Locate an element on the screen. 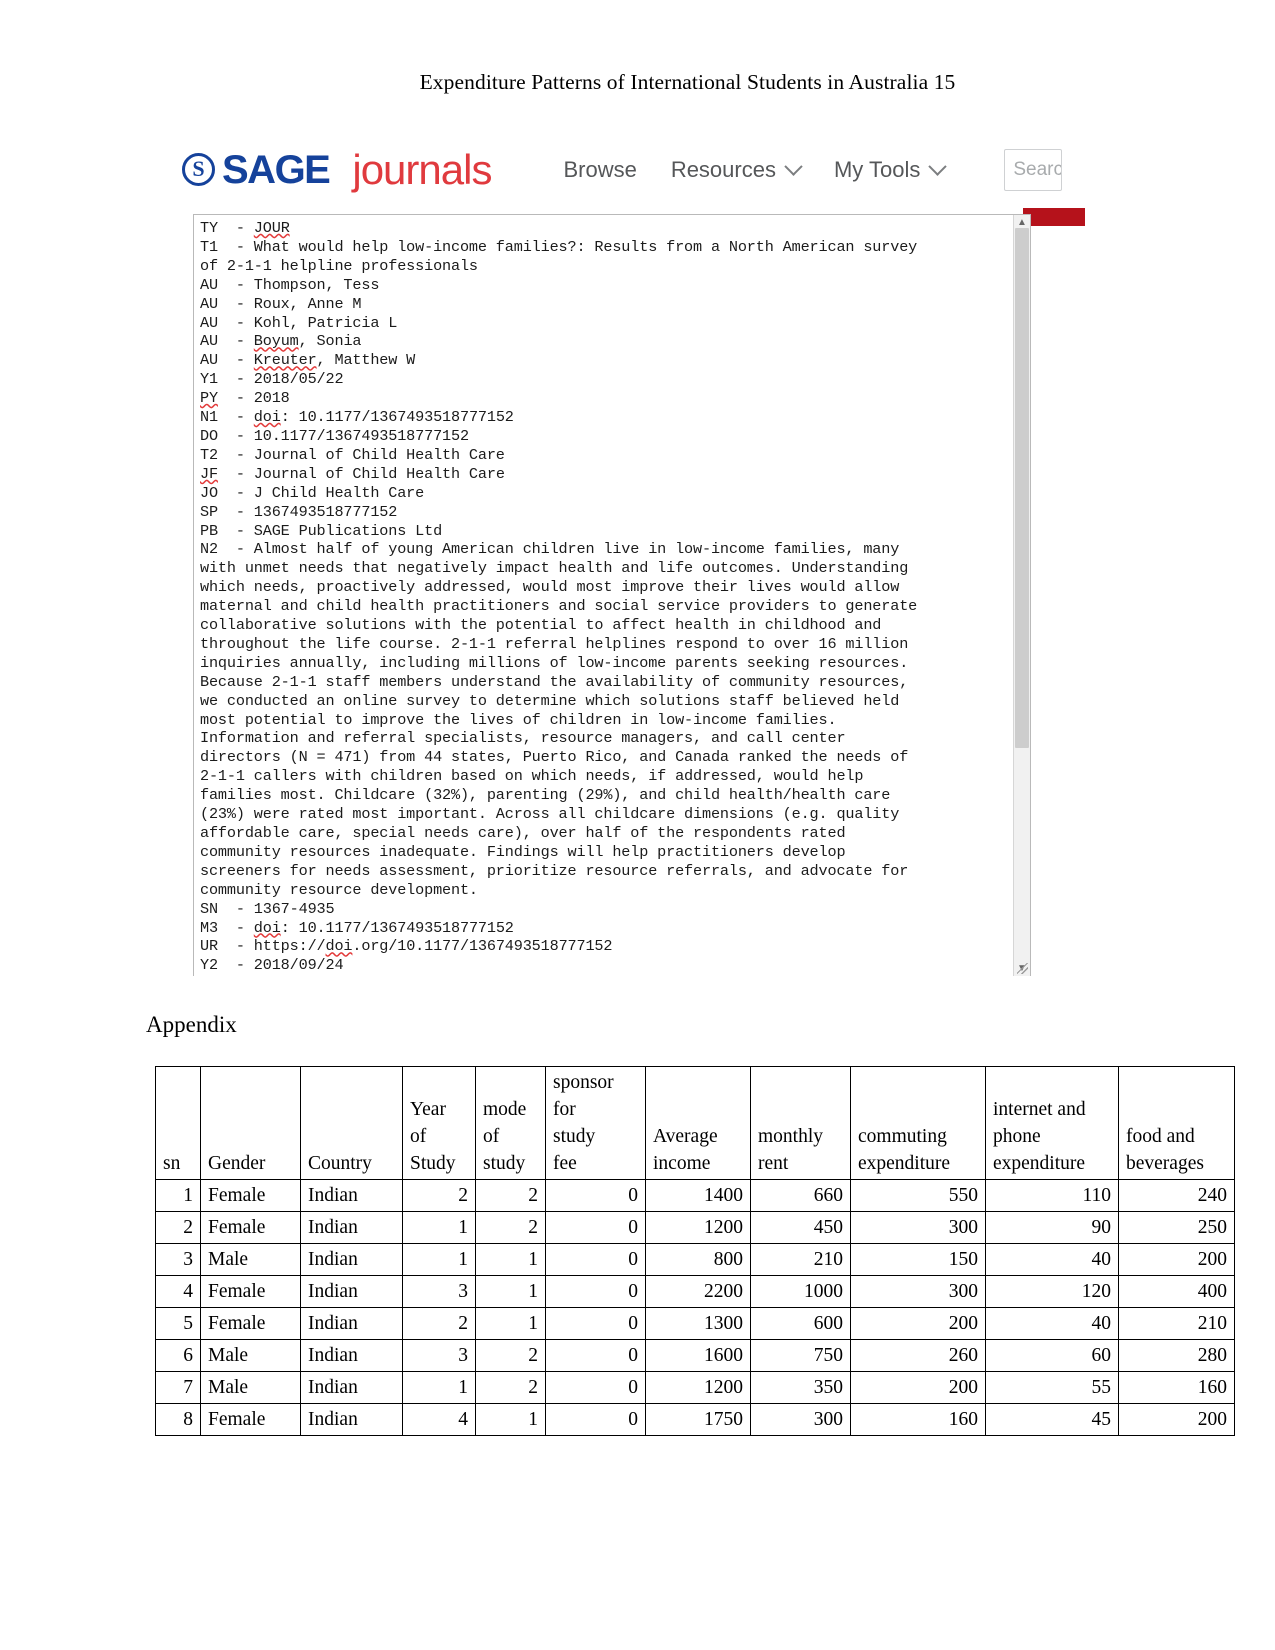 The height and width of the screenshot is (1650, 1275). table-cell: 1750 is located at coordinates (698, 1419).